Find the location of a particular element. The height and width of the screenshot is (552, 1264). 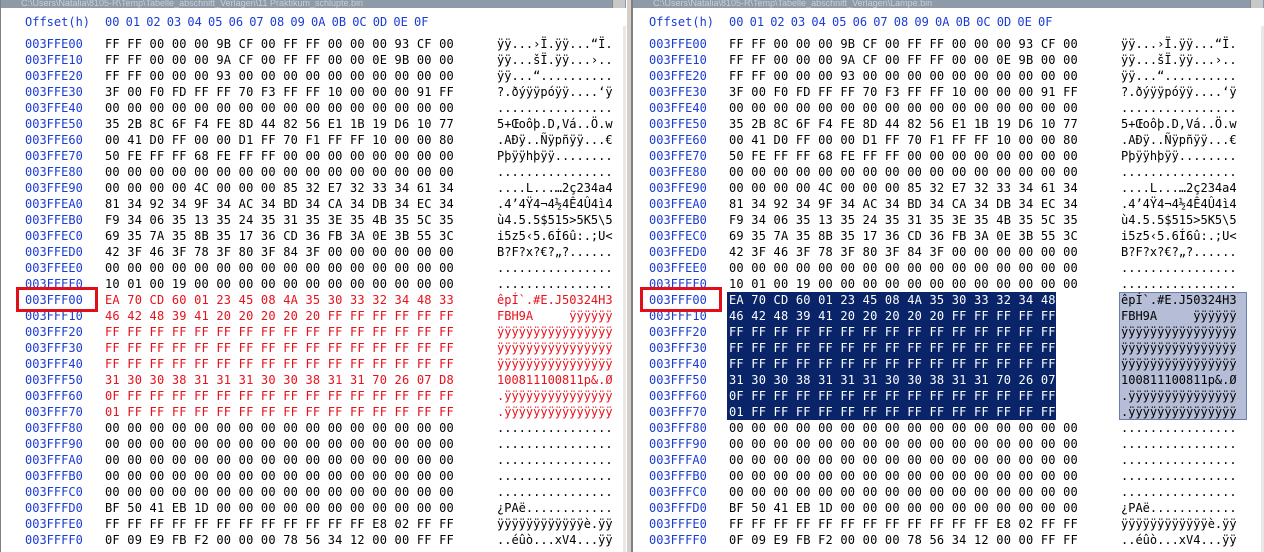

row-offset: 003FFEA0 is located at coordinates (678, 204).